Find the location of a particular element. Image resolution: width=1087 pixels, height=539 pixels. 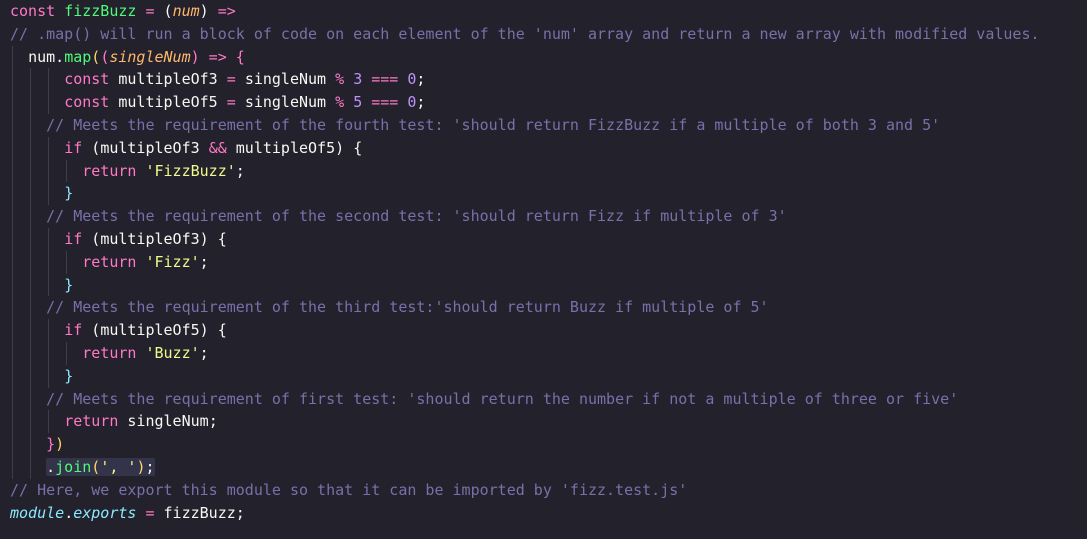

code-line: const multipleOf3 = singleNum % 3 === 0; is located at coordinates (548, 80).